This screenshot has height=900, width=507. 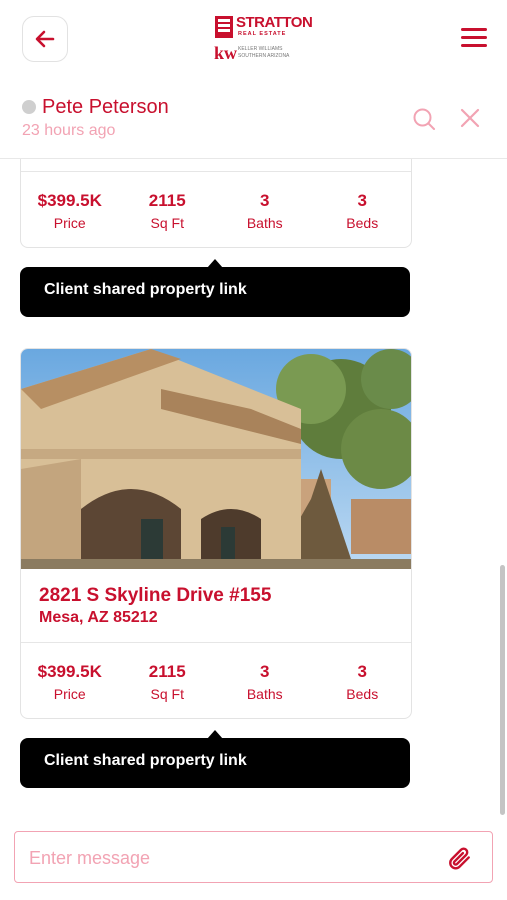 I want to click on status-dot, so click(x=29, y=107).